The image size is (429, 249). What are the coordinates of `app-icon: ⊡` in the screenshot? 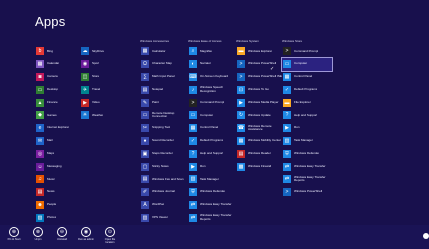 It's located at (241, 89).